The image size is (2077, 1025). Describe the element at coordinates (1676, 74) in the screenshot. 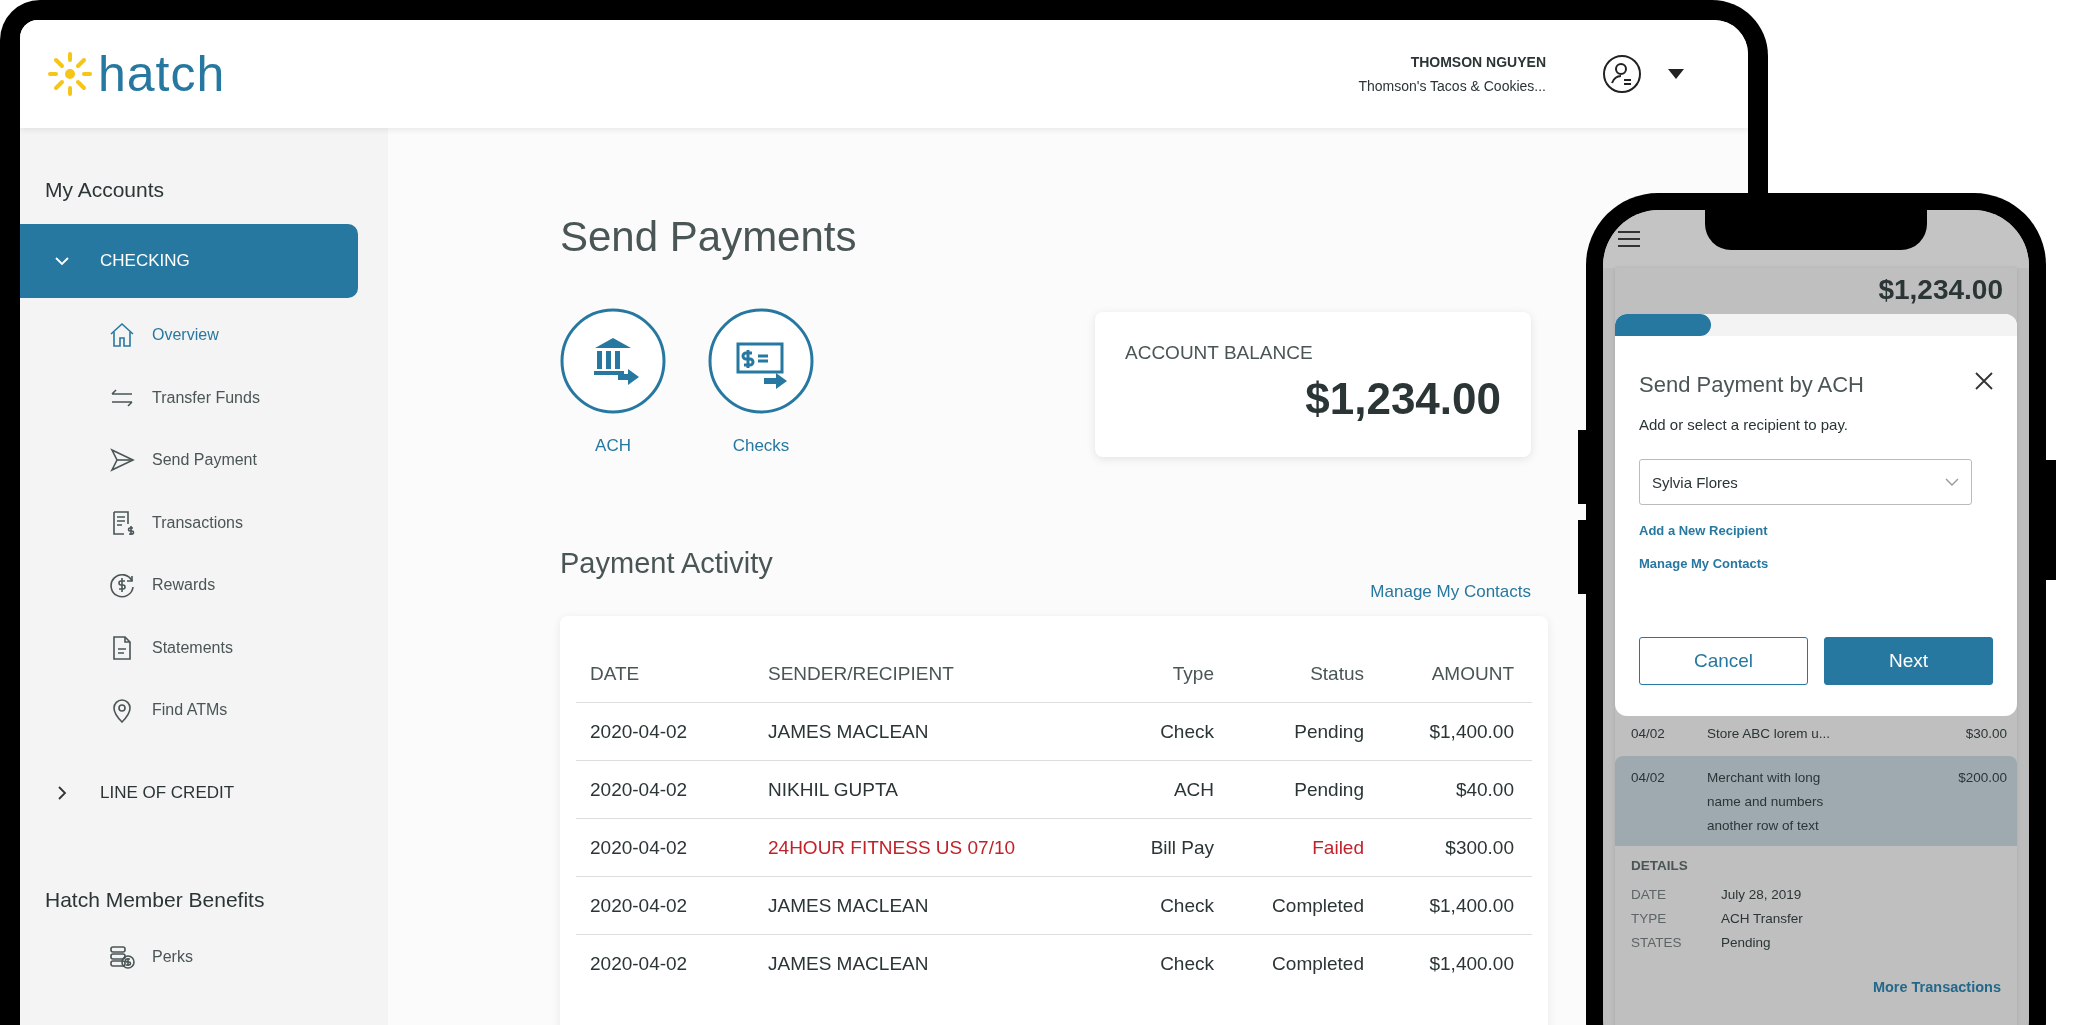

I see `caret-icon` at that location.